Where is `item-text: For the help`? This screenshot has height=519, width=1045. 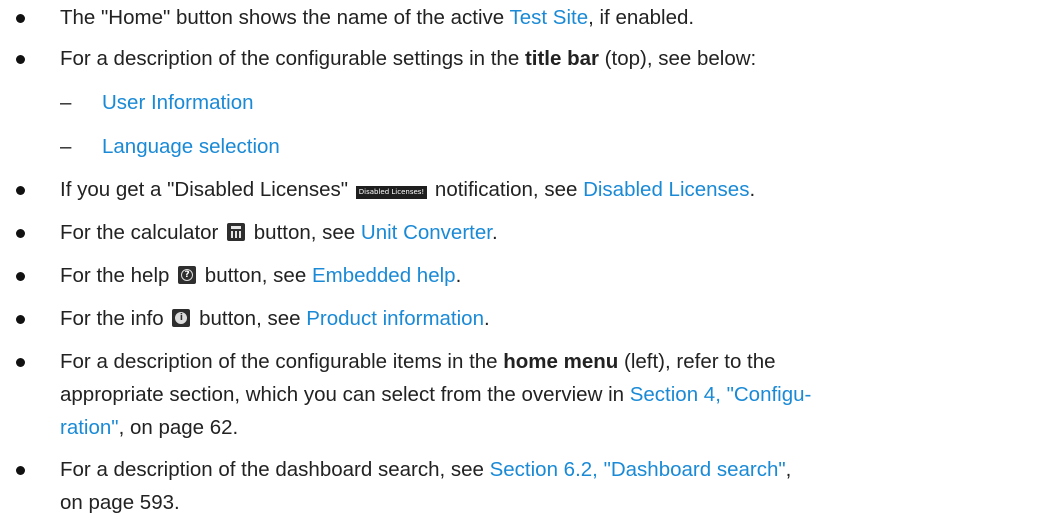
item-text: For the help is located at coordinates (118, 275).